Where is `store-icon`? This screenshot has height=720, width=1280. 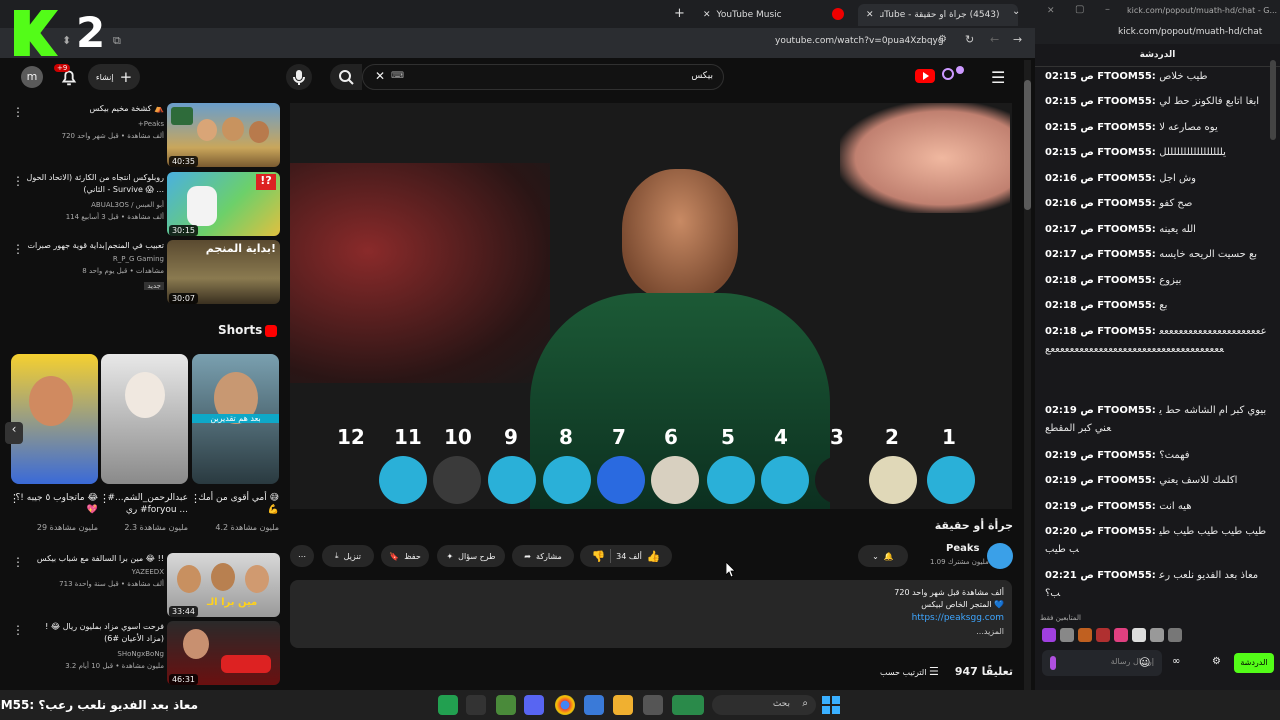
store-icon is located at coordinates (594, 705).